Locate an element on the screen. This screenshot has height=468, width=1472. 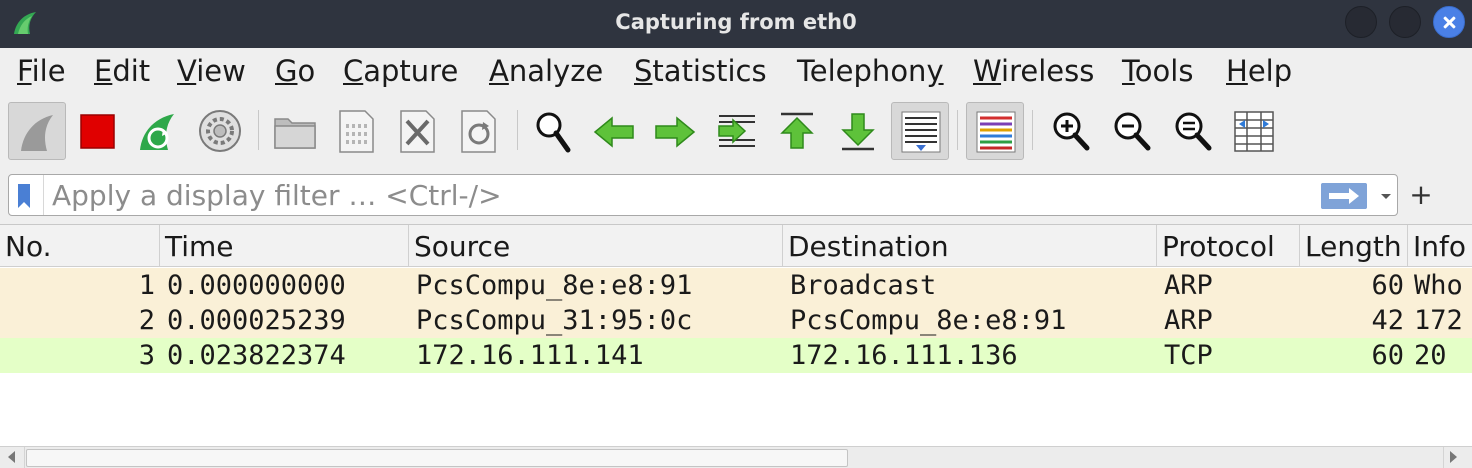
open-file-button is located at coordinates (295, 131).